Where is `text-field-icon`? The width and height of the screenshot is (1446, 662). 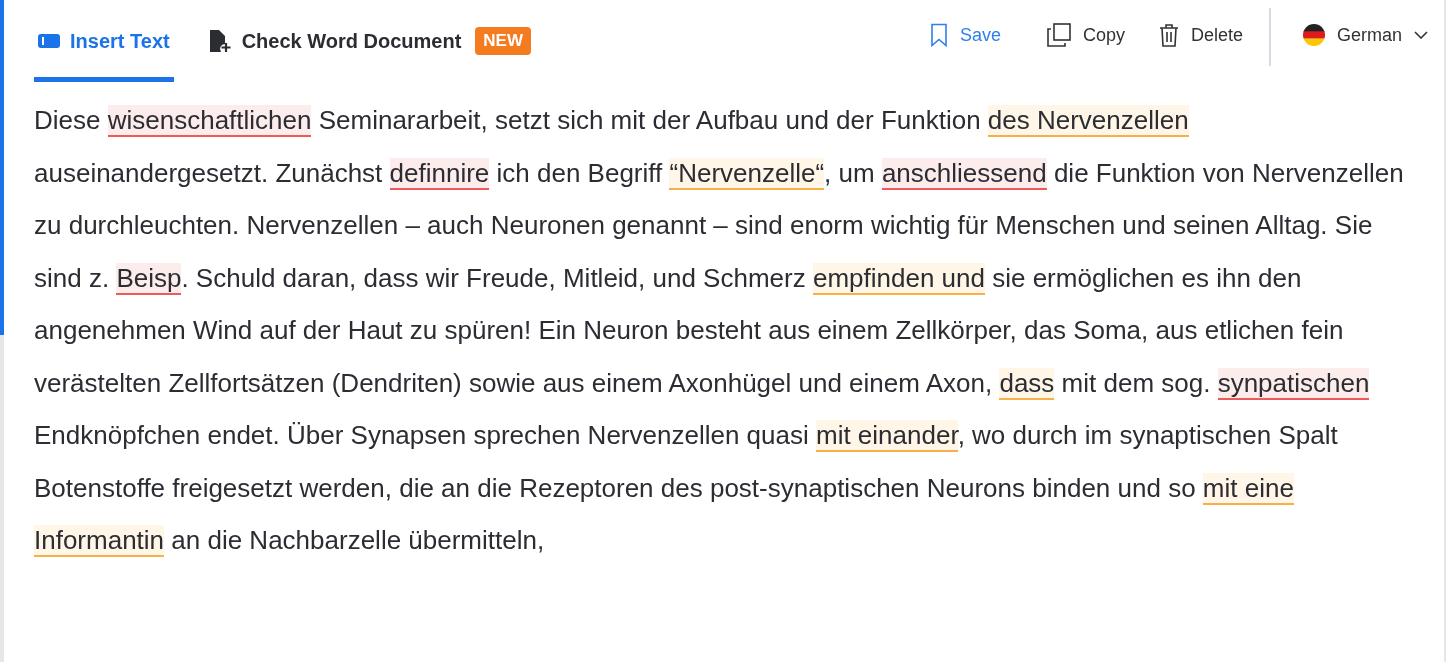
text-field-icon is located at coordinates (49, 41).